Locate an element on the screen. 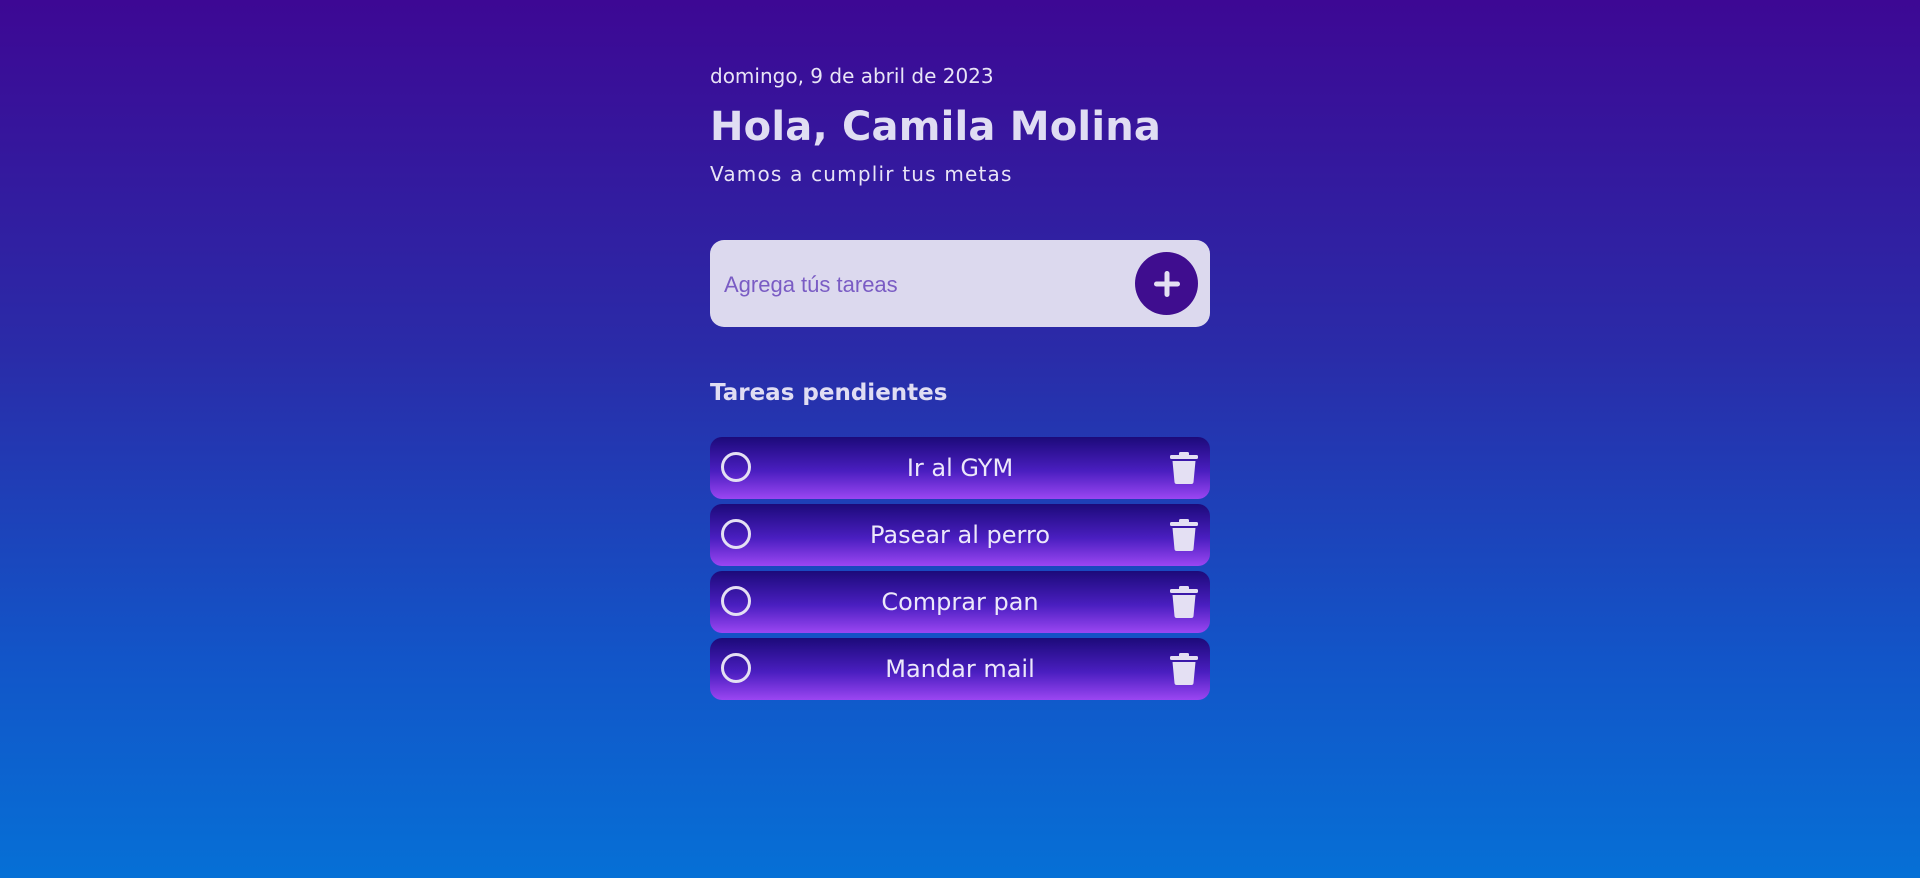 The width and height of the screenshot is (1920, 878). page-title: Hola, Camila Molina is located at coordinates (936, 127).